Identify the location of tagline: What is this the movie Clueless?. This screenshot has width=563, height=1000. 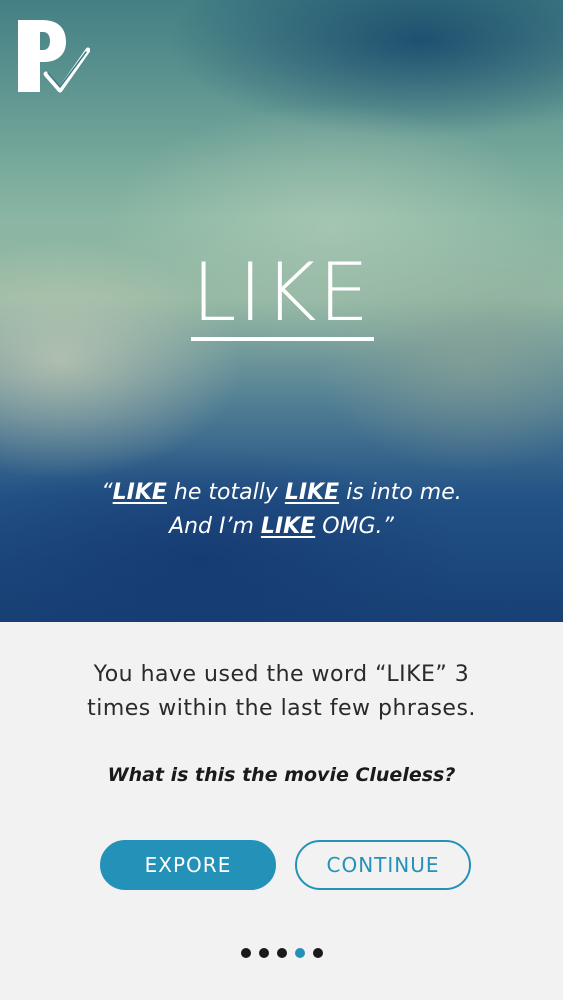
(281, 775).